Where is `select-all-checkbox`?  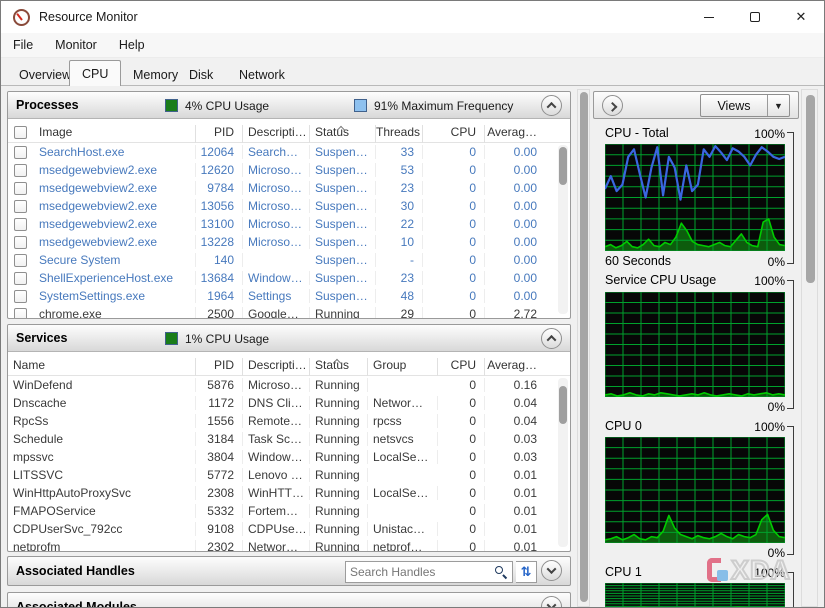 select-all-checkbox is located at coordinates (20, 132).